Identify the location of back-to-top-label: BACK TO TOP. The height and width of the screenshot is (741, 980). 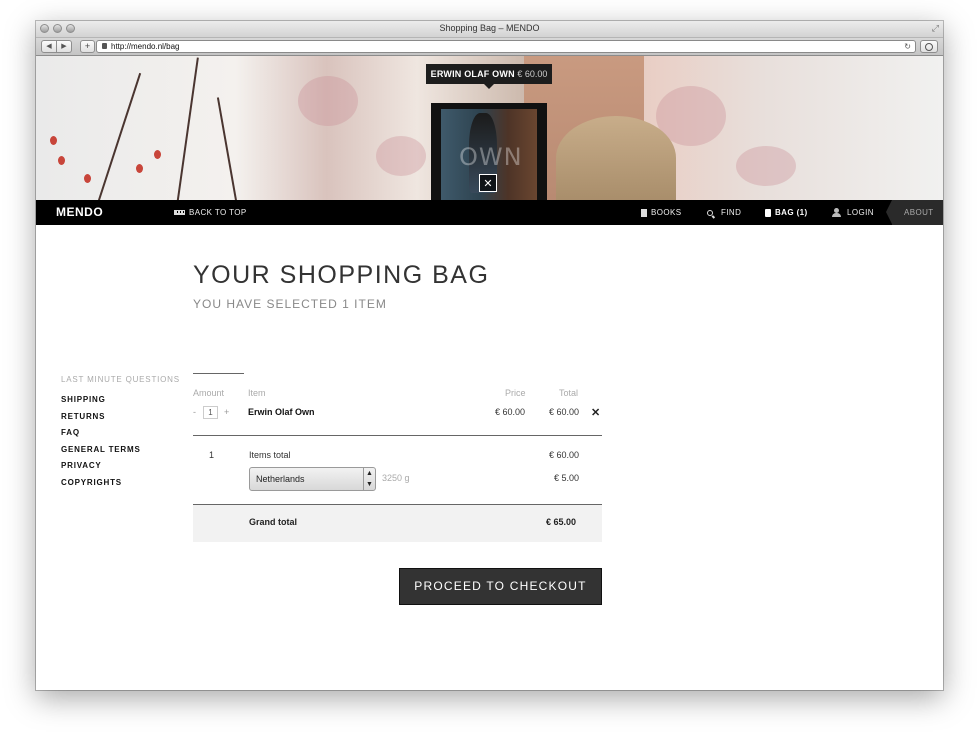
(218, 212).